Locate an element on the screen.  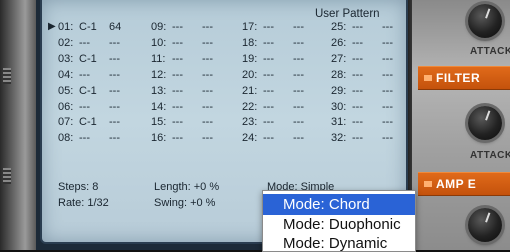
filter-section-header: FILTER is located at coordinates (464, 78).